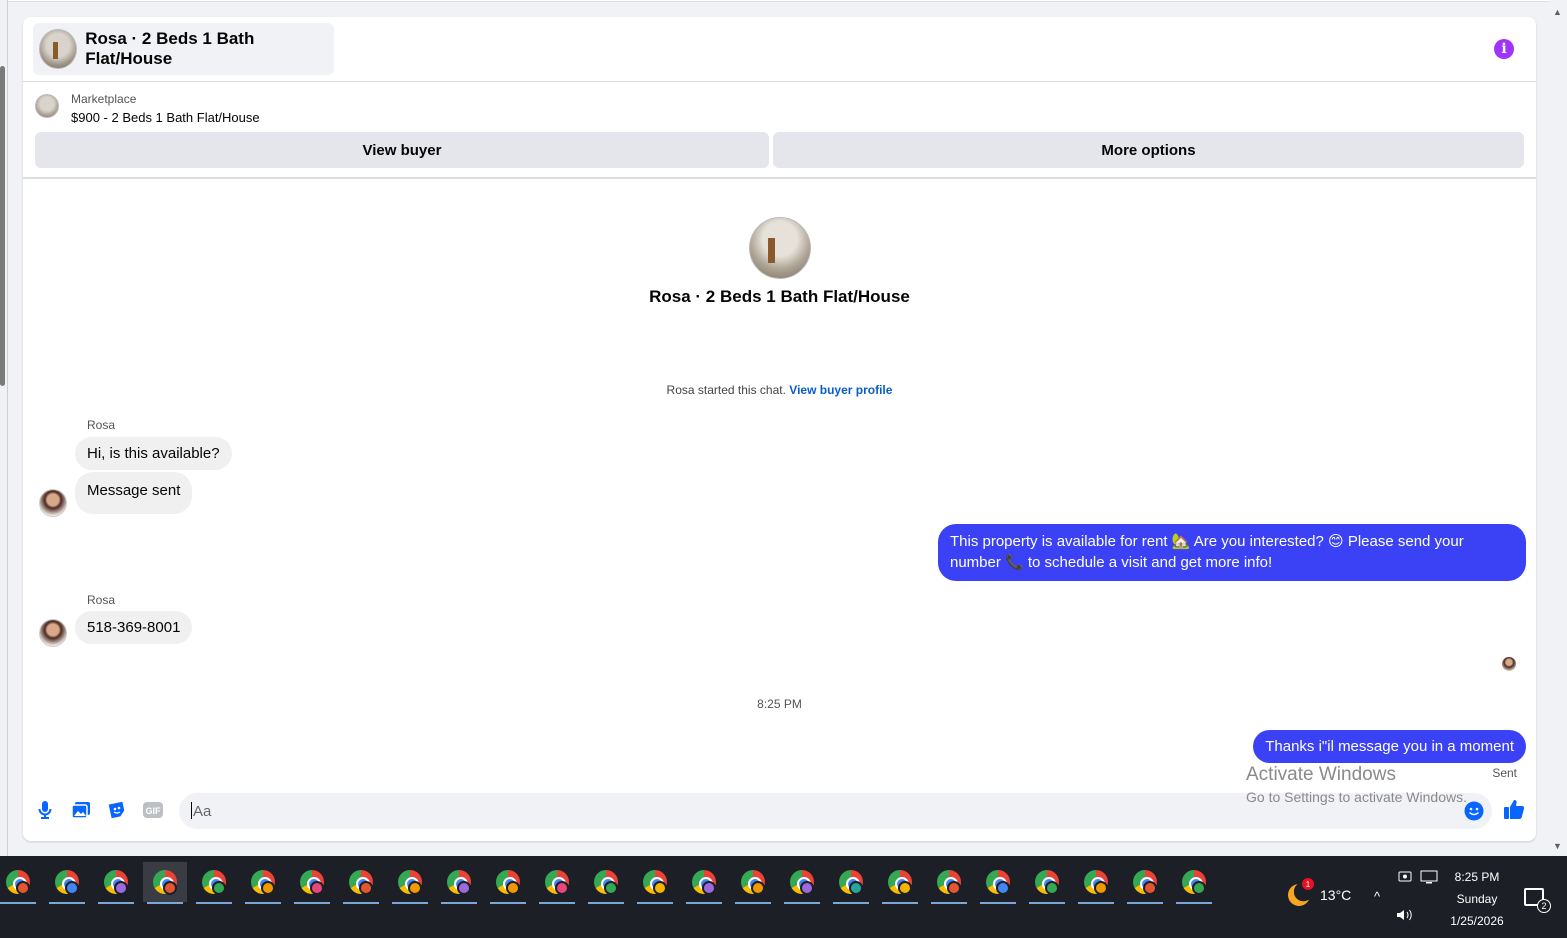 This screenshot has width=1567, height=938. What do you see at coordinates (840, 390) in the screenshot?
I see `view-buyer-profile-link: View buyer profile` at bounding box center [840, 390].